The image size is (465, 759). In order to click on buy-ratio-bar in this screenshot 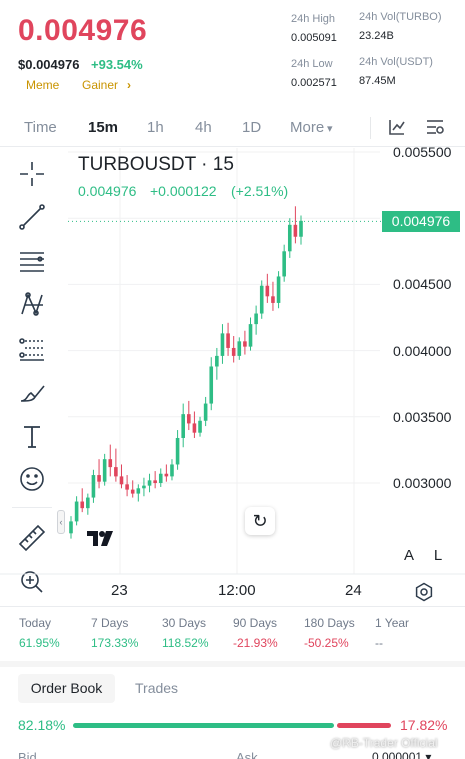, I will do `click(203, 725)`.